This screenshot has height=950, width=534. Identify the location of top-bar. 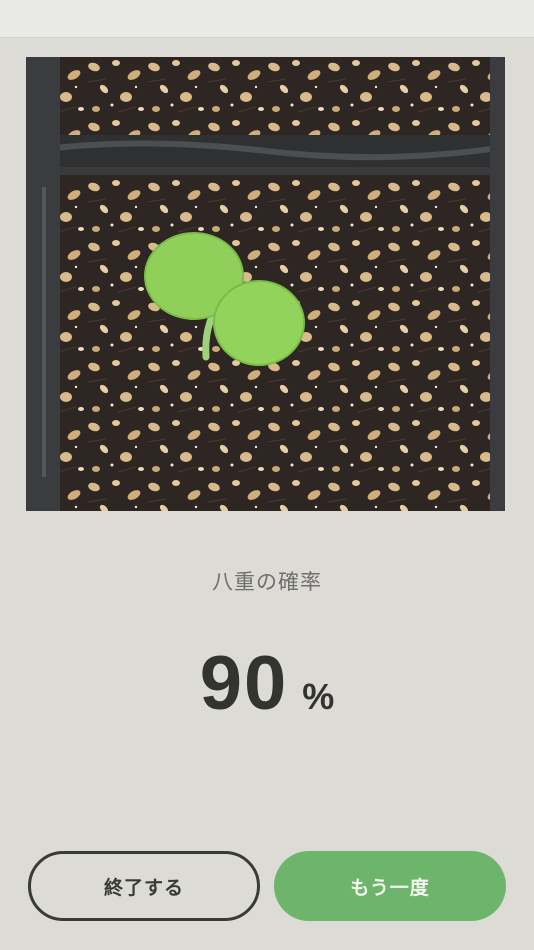
(267, 19).